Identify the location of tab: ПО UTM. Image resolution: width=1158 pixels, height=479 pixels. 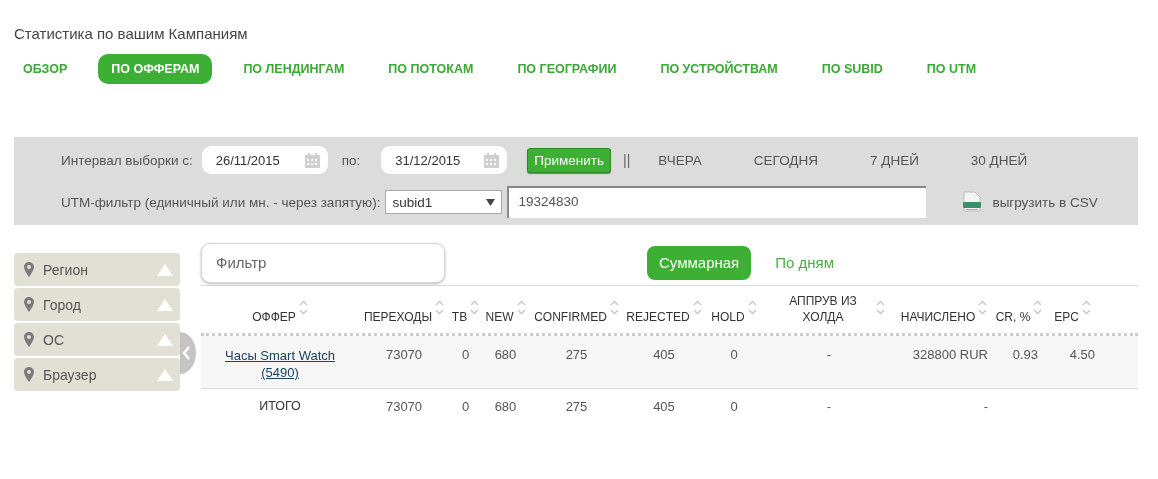
(951, 69).